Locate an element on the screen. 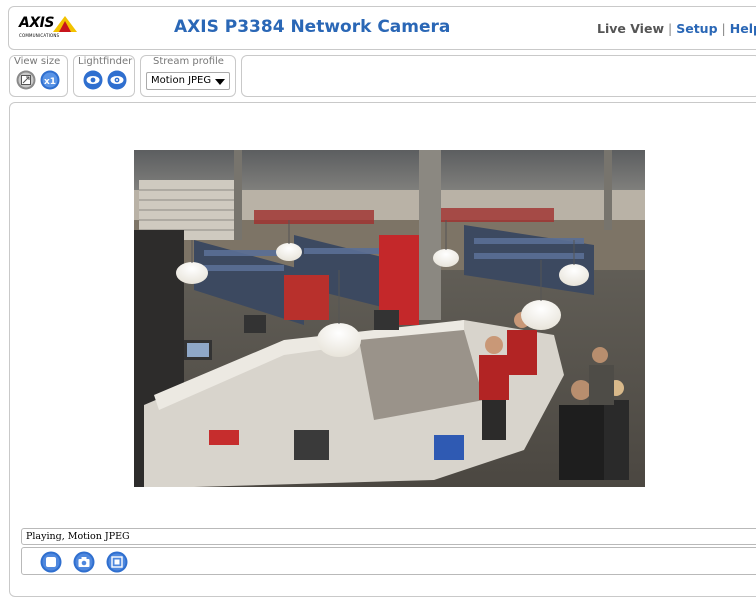 Image resolution: width=756 pixels, height=597 pixels. stream-profile-label: Stream profile is located at coordinates (188, 61).